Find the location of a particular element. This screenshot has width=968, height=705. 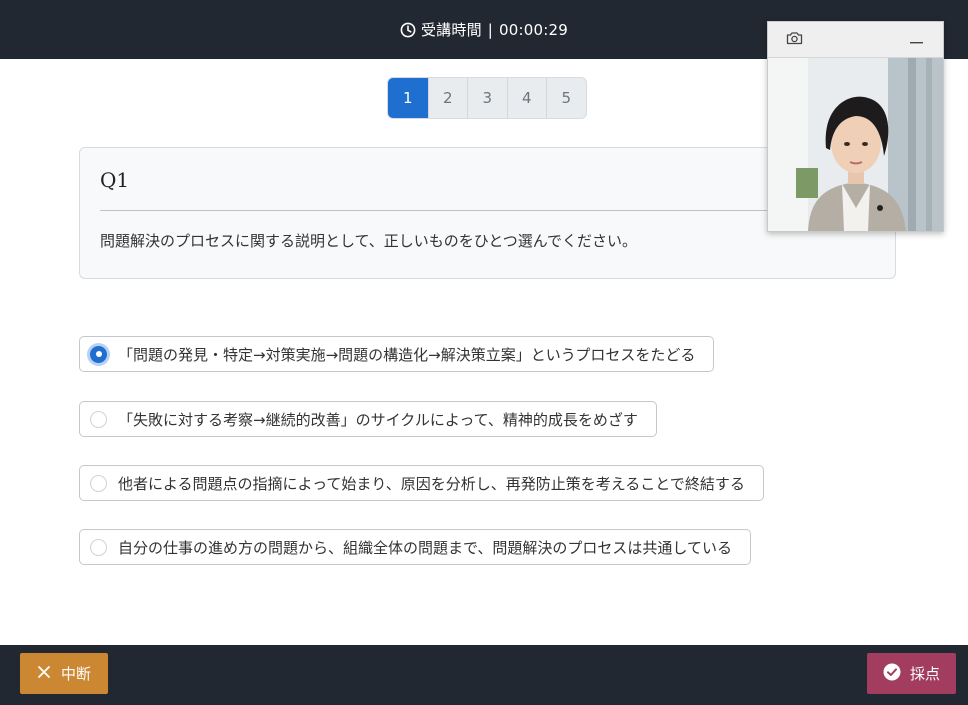

video-panel-header is located at coordinates (855, 40).